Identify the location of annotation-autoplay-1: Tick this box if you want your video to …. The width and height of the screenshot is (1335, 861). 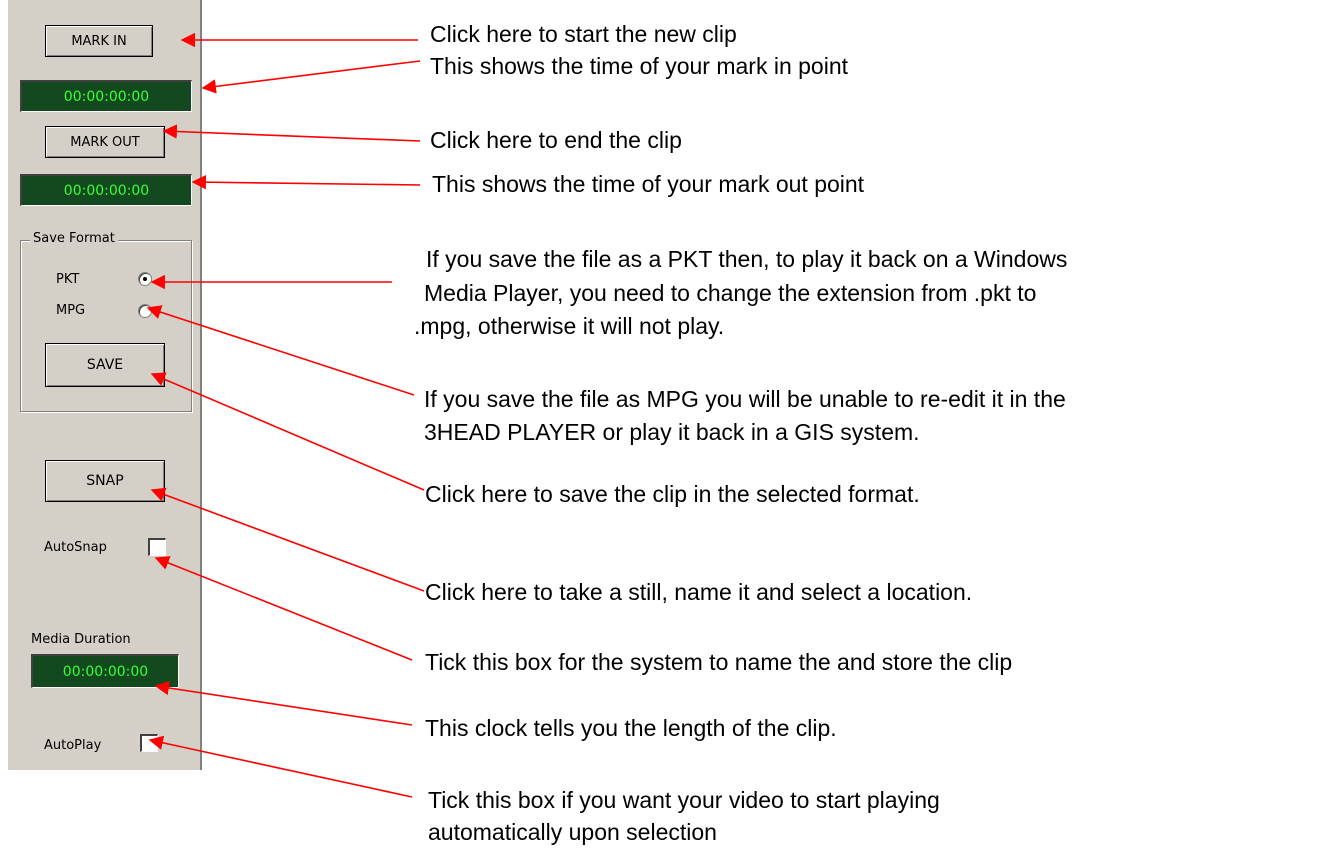
(684, 800).